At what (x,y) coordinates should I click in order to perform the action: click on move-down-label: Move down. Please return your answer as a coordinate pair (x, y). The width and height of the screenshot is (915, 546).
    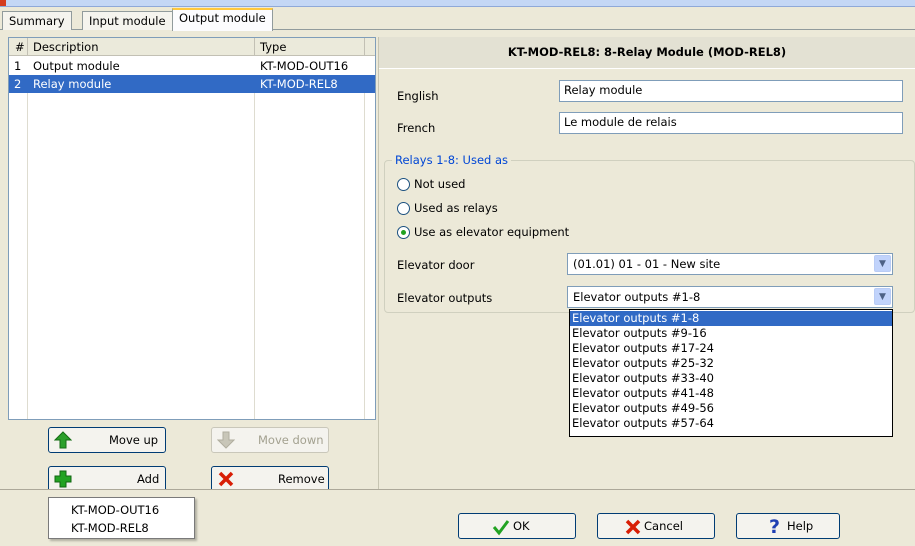
    Looking at the image, I should click on (291, 440).